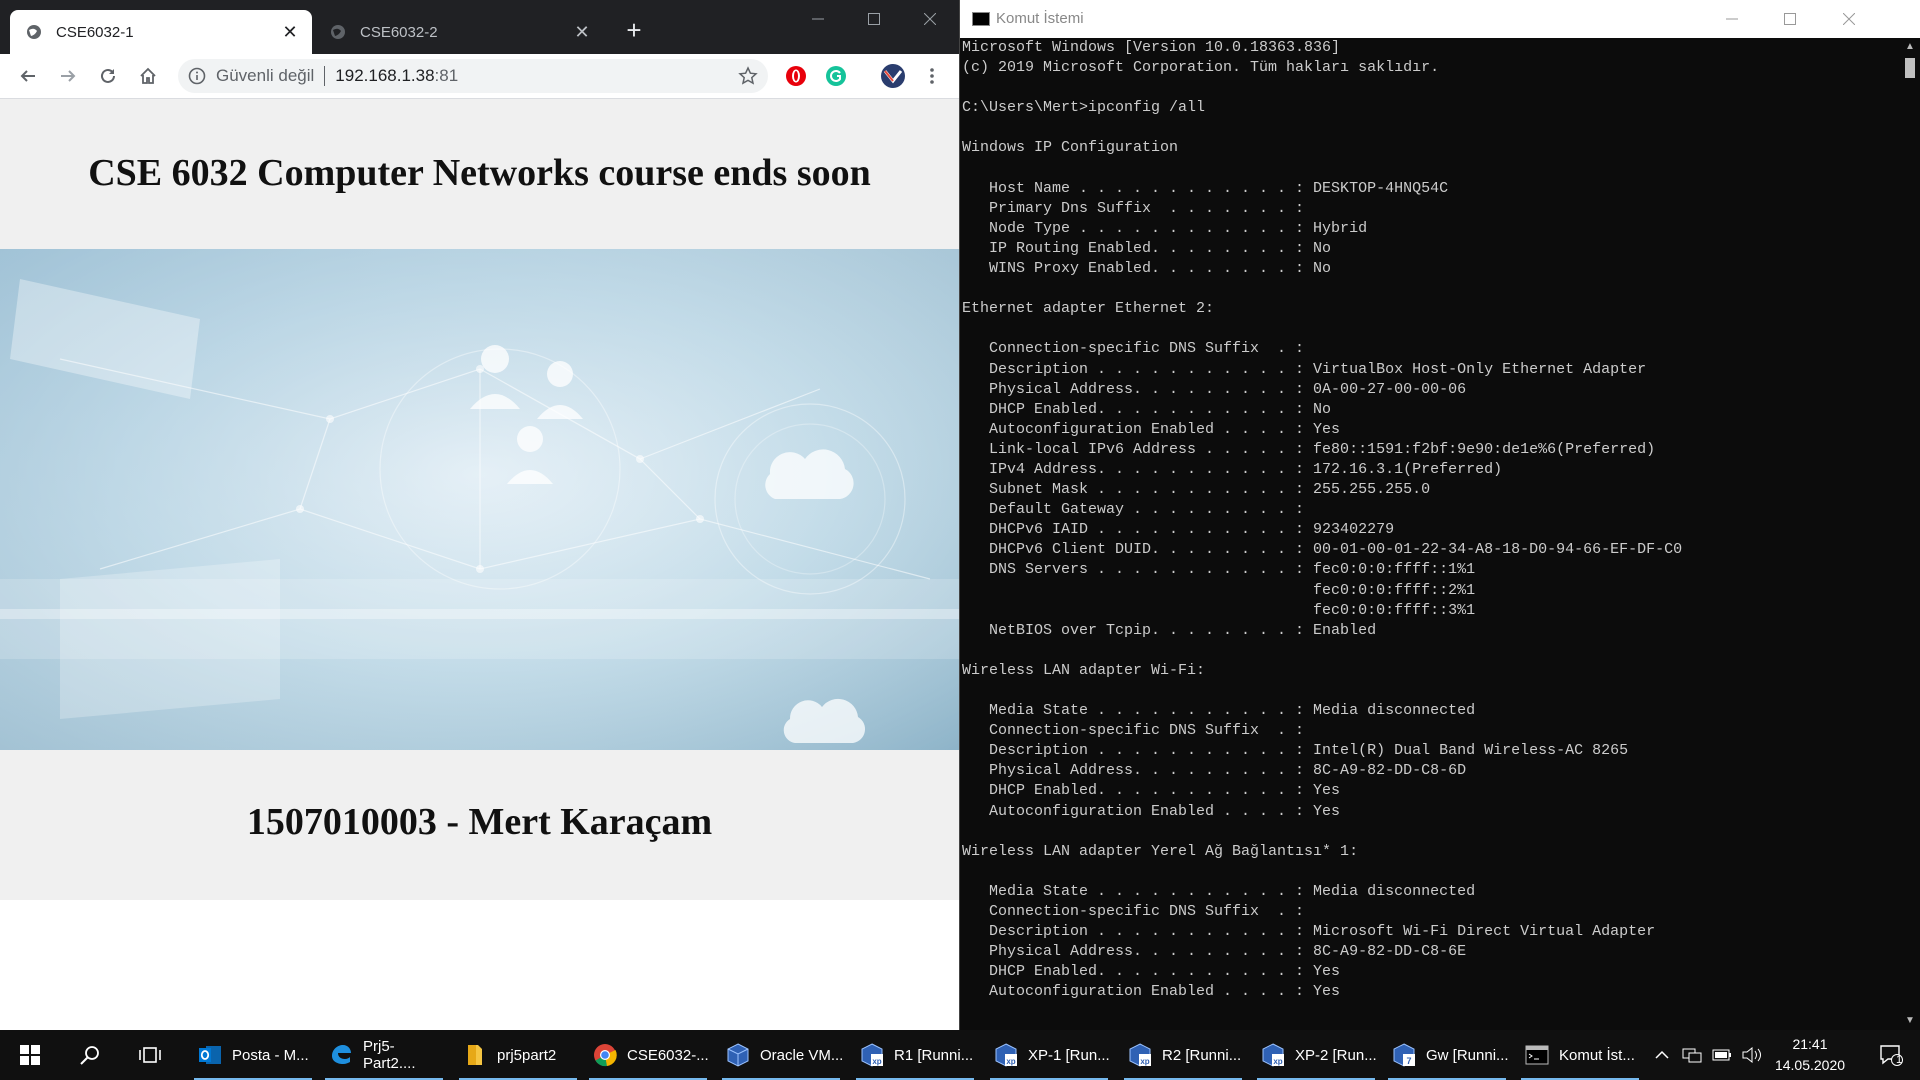 The height and width of the screenshot is (1080, 1920). Describe the element at coordinates (634, 30) in the screenshot. I see `new-tab-button: +` at that location.